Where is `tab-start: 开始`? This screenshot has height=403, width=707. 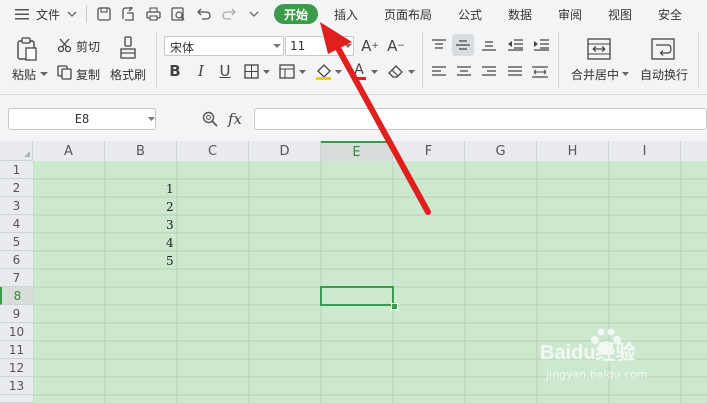 tab-start: 开始 is located at coordinates (296, 14).